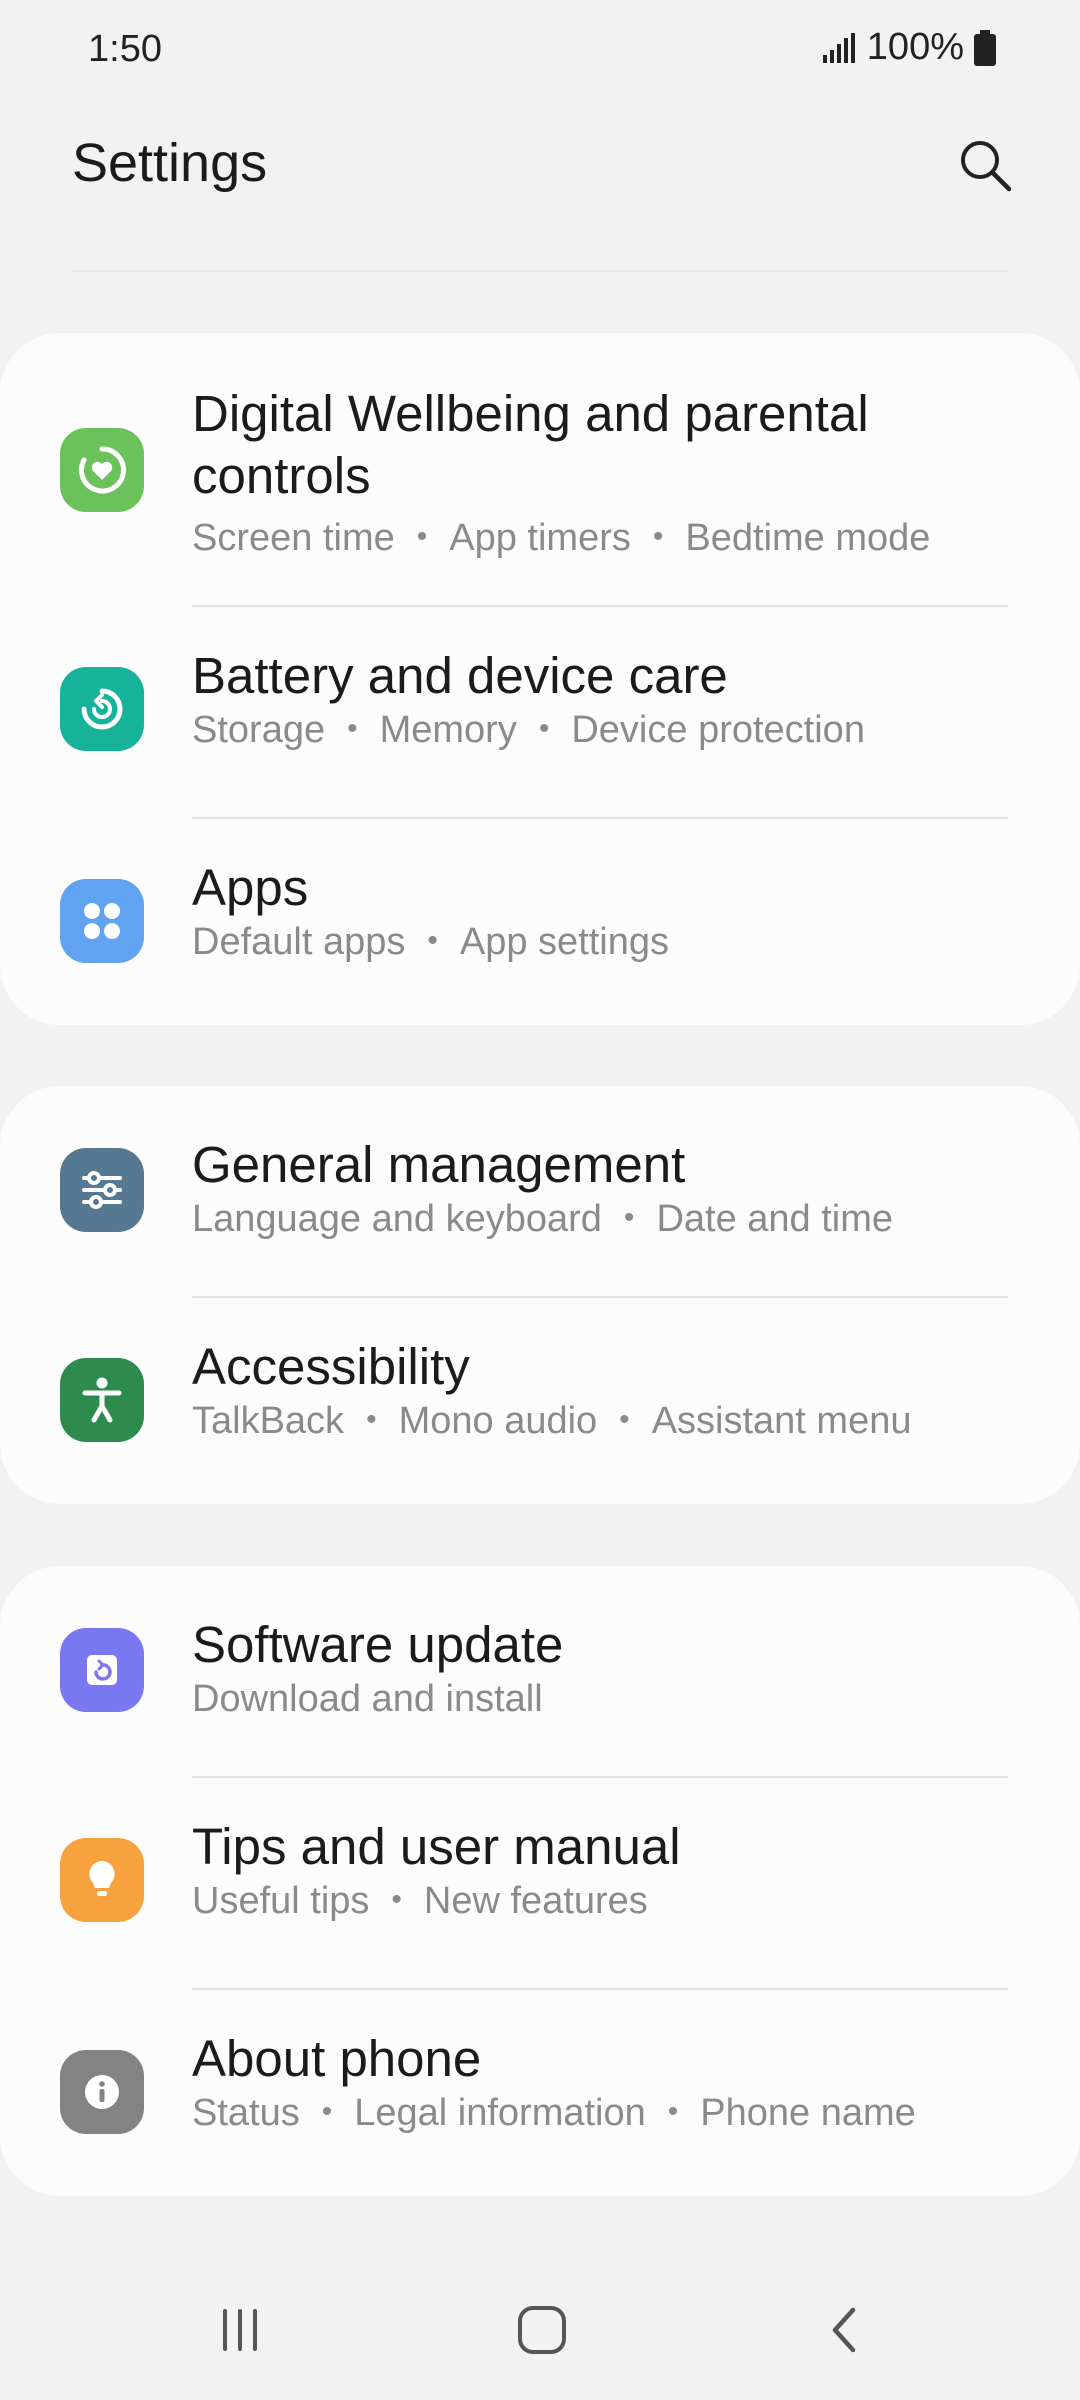  Describe the element at coordinates (530, 444) in the screenshot. I see `setting-title: Digital Wellbeing and parental controls` at that location.